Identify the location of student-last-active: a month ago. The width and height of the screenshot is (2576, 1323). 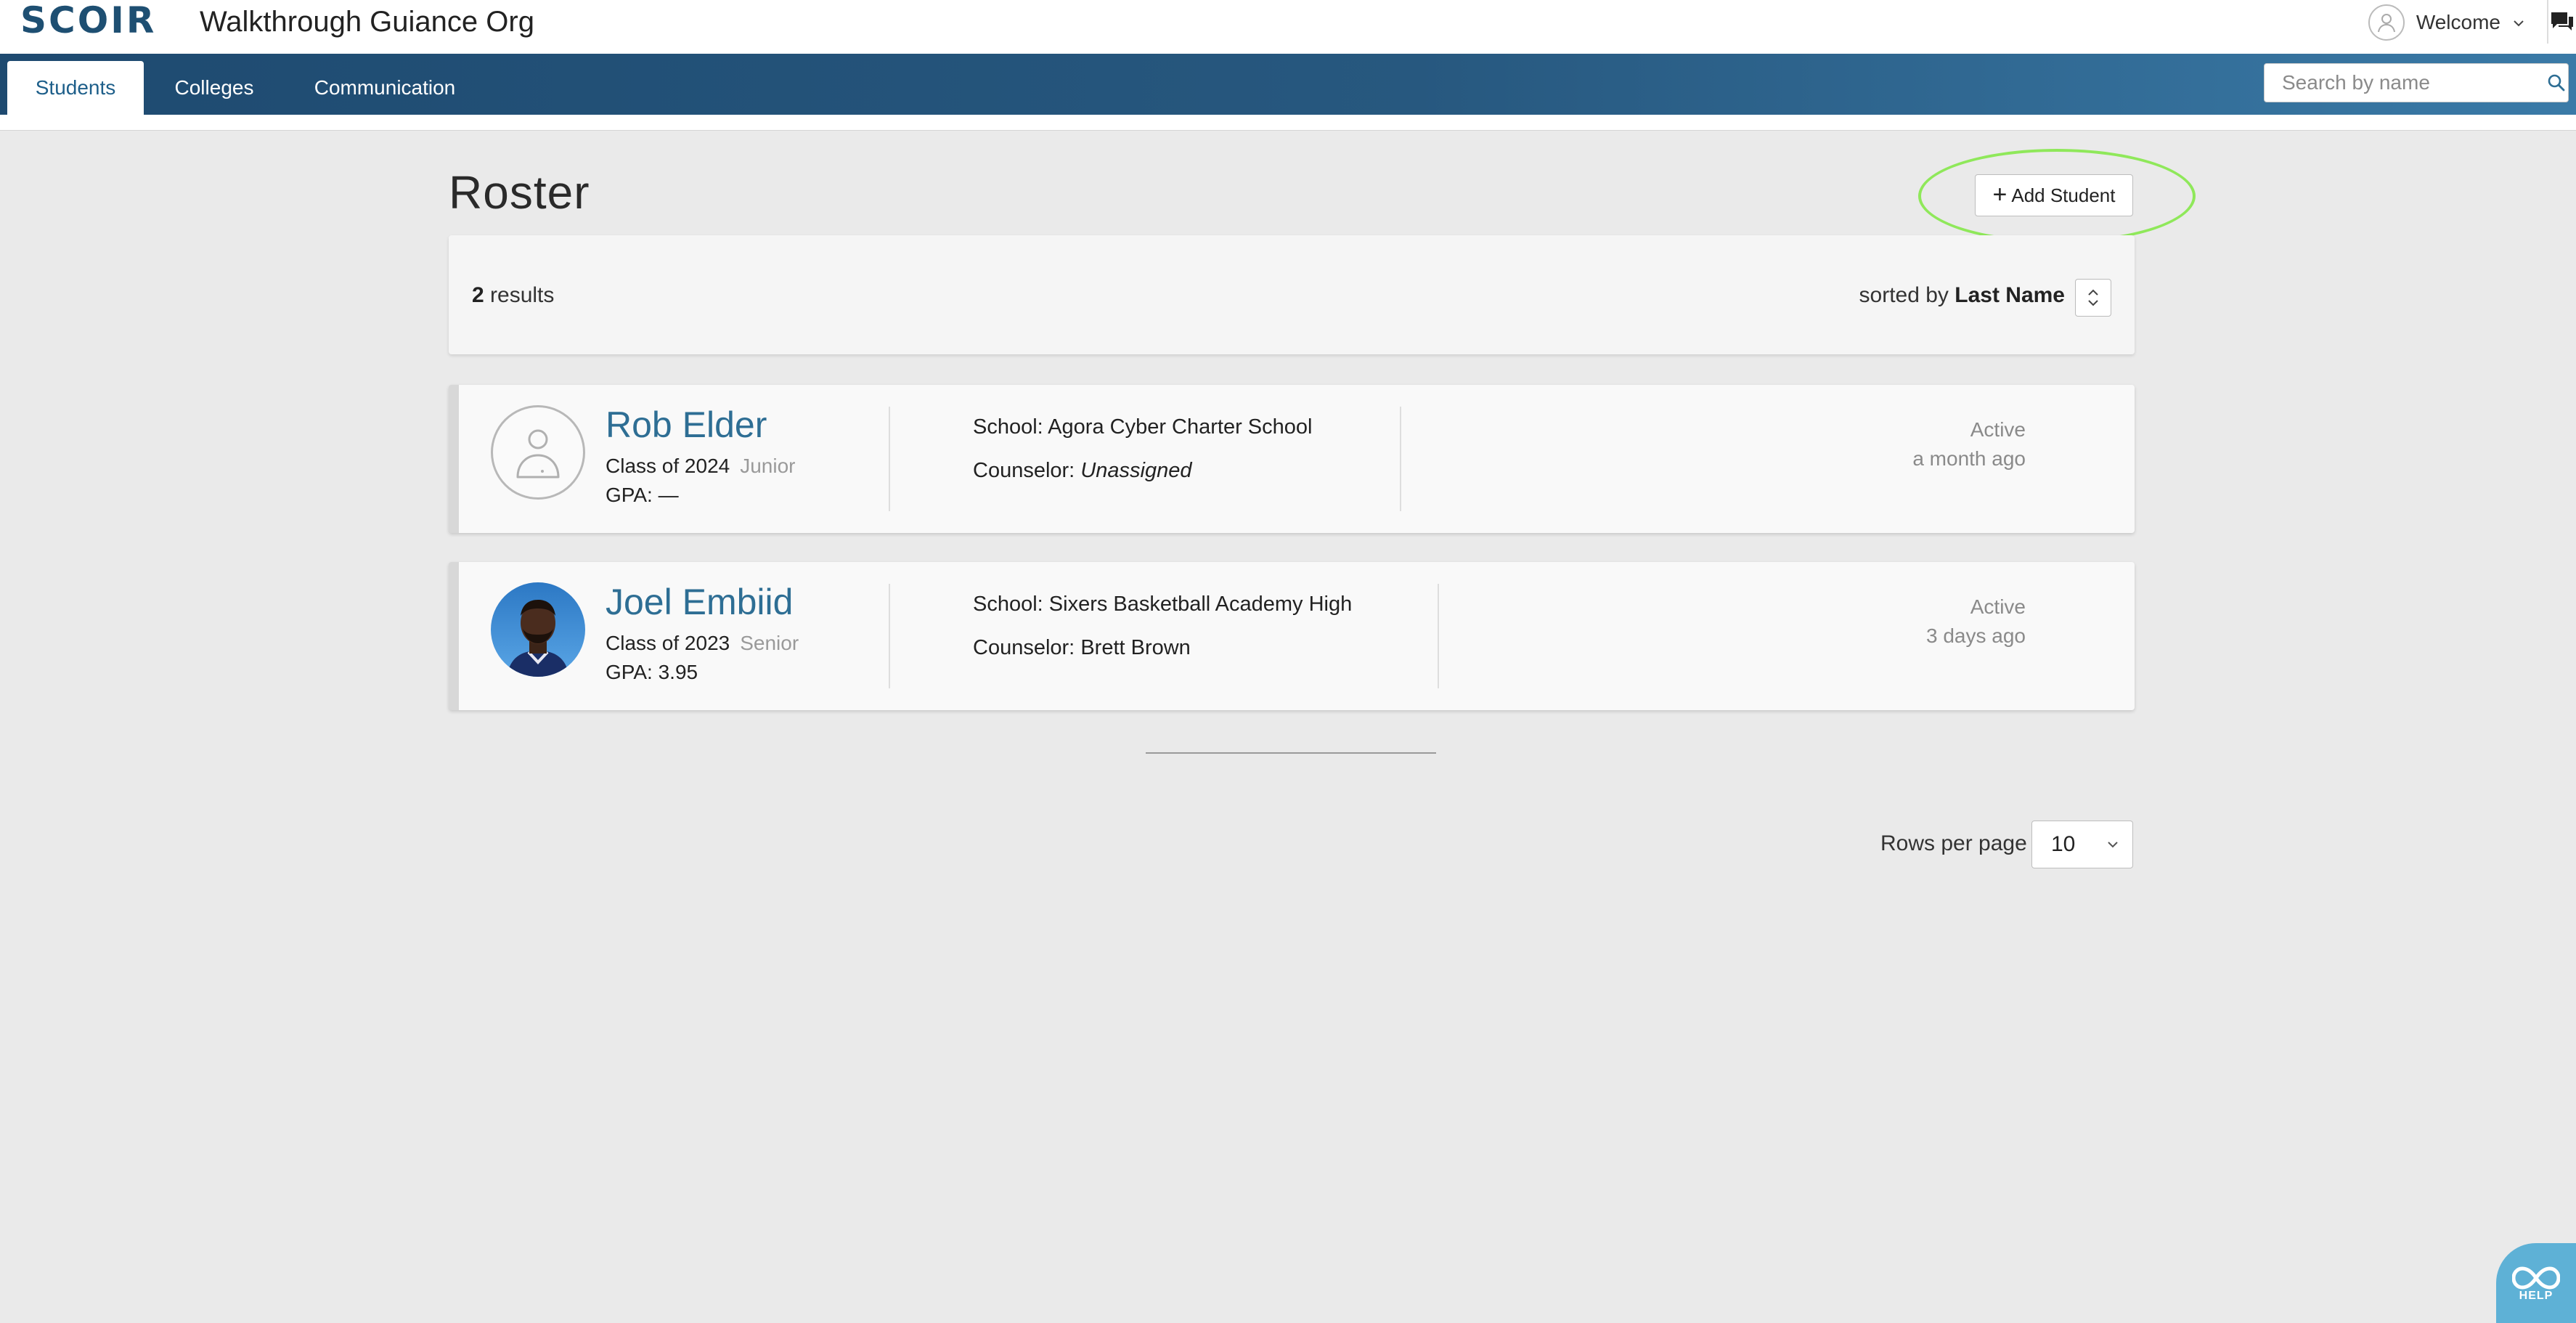
(1969, 459).